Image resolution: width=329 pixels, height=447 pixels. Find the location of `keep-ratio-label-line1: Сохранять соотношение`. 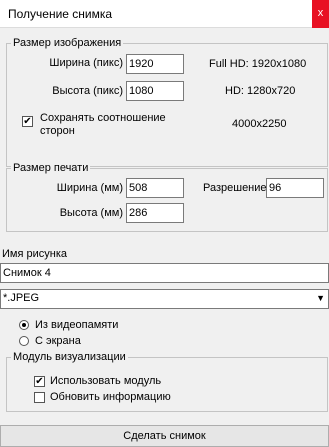

keep-ratio-label-line1: Сохранять соотношение is located at coordinates (103, 118).